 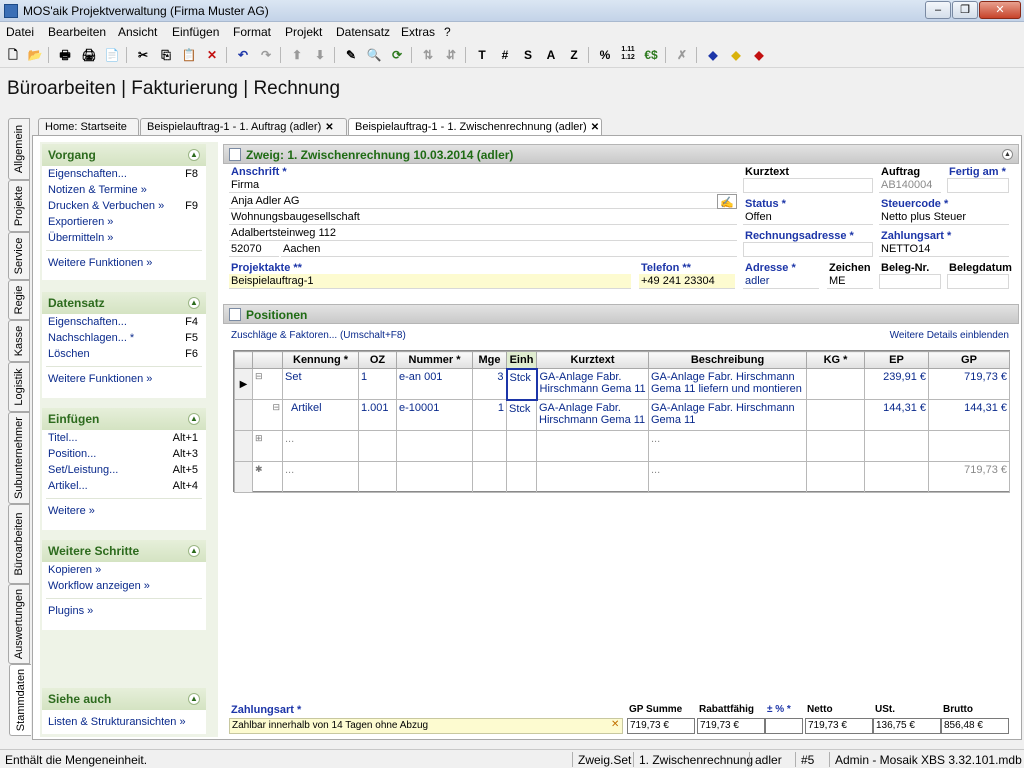 I want to click on link-artikel: Artikel... Alt+4, so click(x=124, y=486).